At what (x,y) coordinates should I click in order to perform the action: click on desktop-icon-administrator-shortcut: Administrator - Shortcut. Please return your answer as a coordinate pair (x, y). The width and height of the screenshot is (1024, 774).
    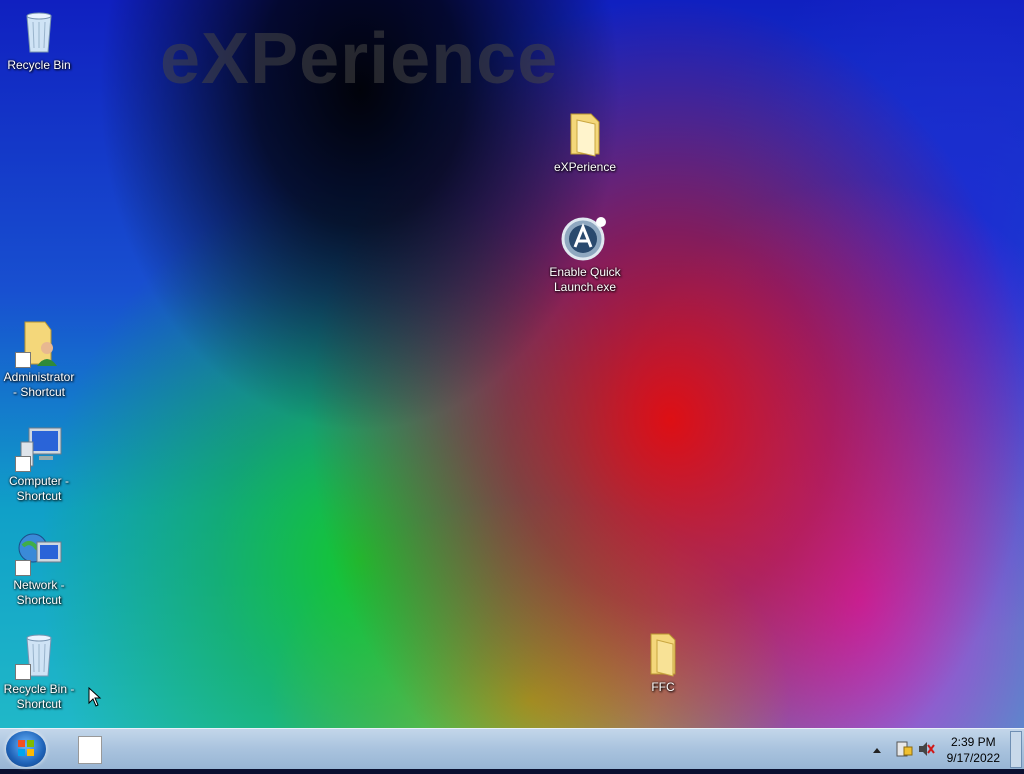
    Looking at the image, I should click on (40, 360).